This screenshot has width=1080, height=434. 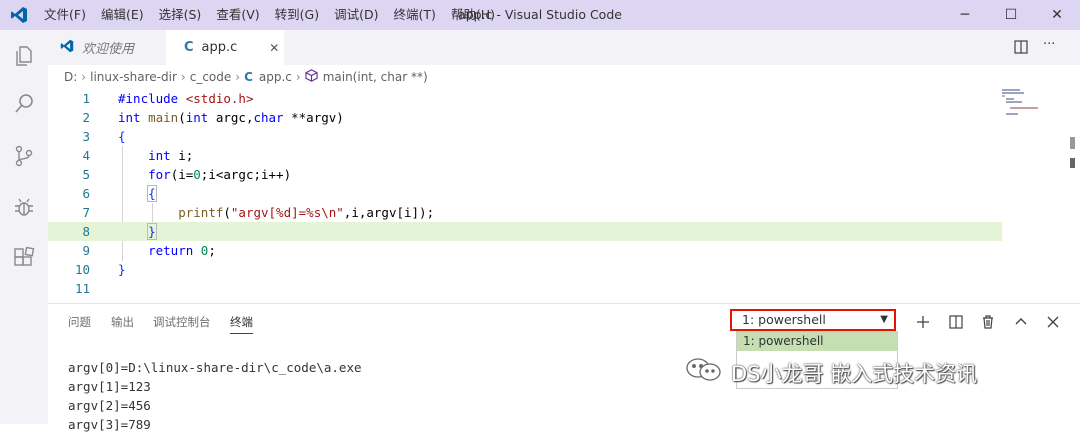 I want to click on debug-icon, so click(x=24, y=208).